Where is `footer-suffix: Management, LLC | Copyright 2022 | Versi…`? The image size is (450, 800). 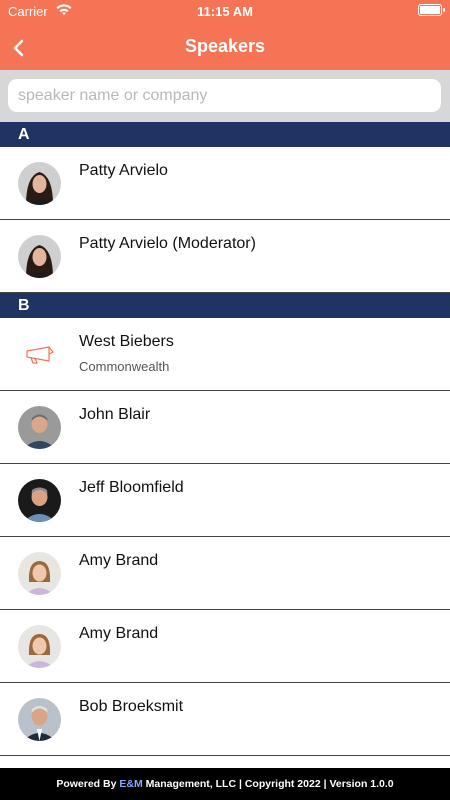
footer-suffix: Management, LLC | Copyright 2022 | Versi… is located at coordinates (268, 784).